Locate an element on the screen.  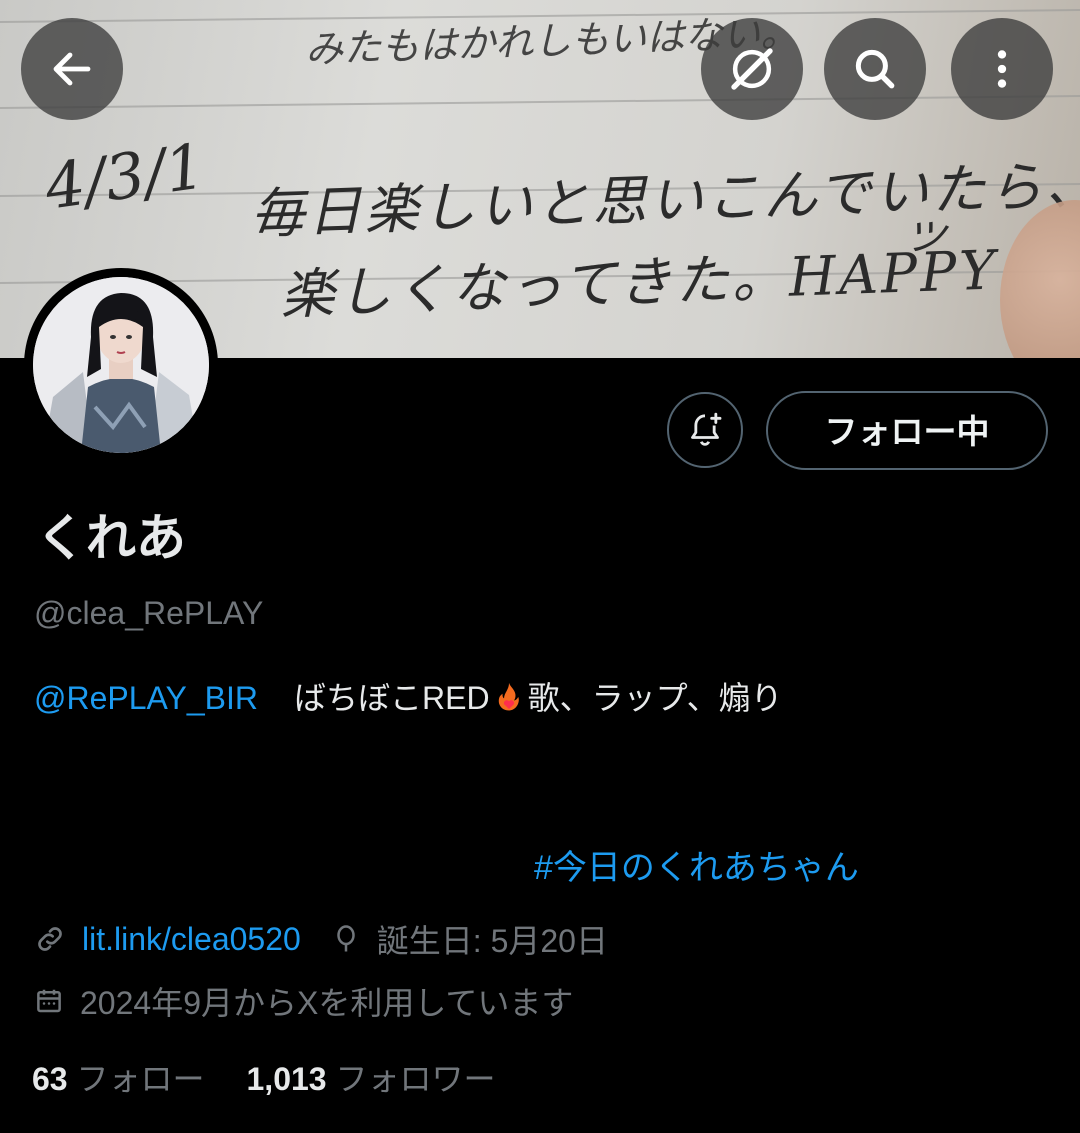
bio: @RePLAY_BIR ばちぼこRED 歌、ラップ、煽り is located at coordinates (408, 696).